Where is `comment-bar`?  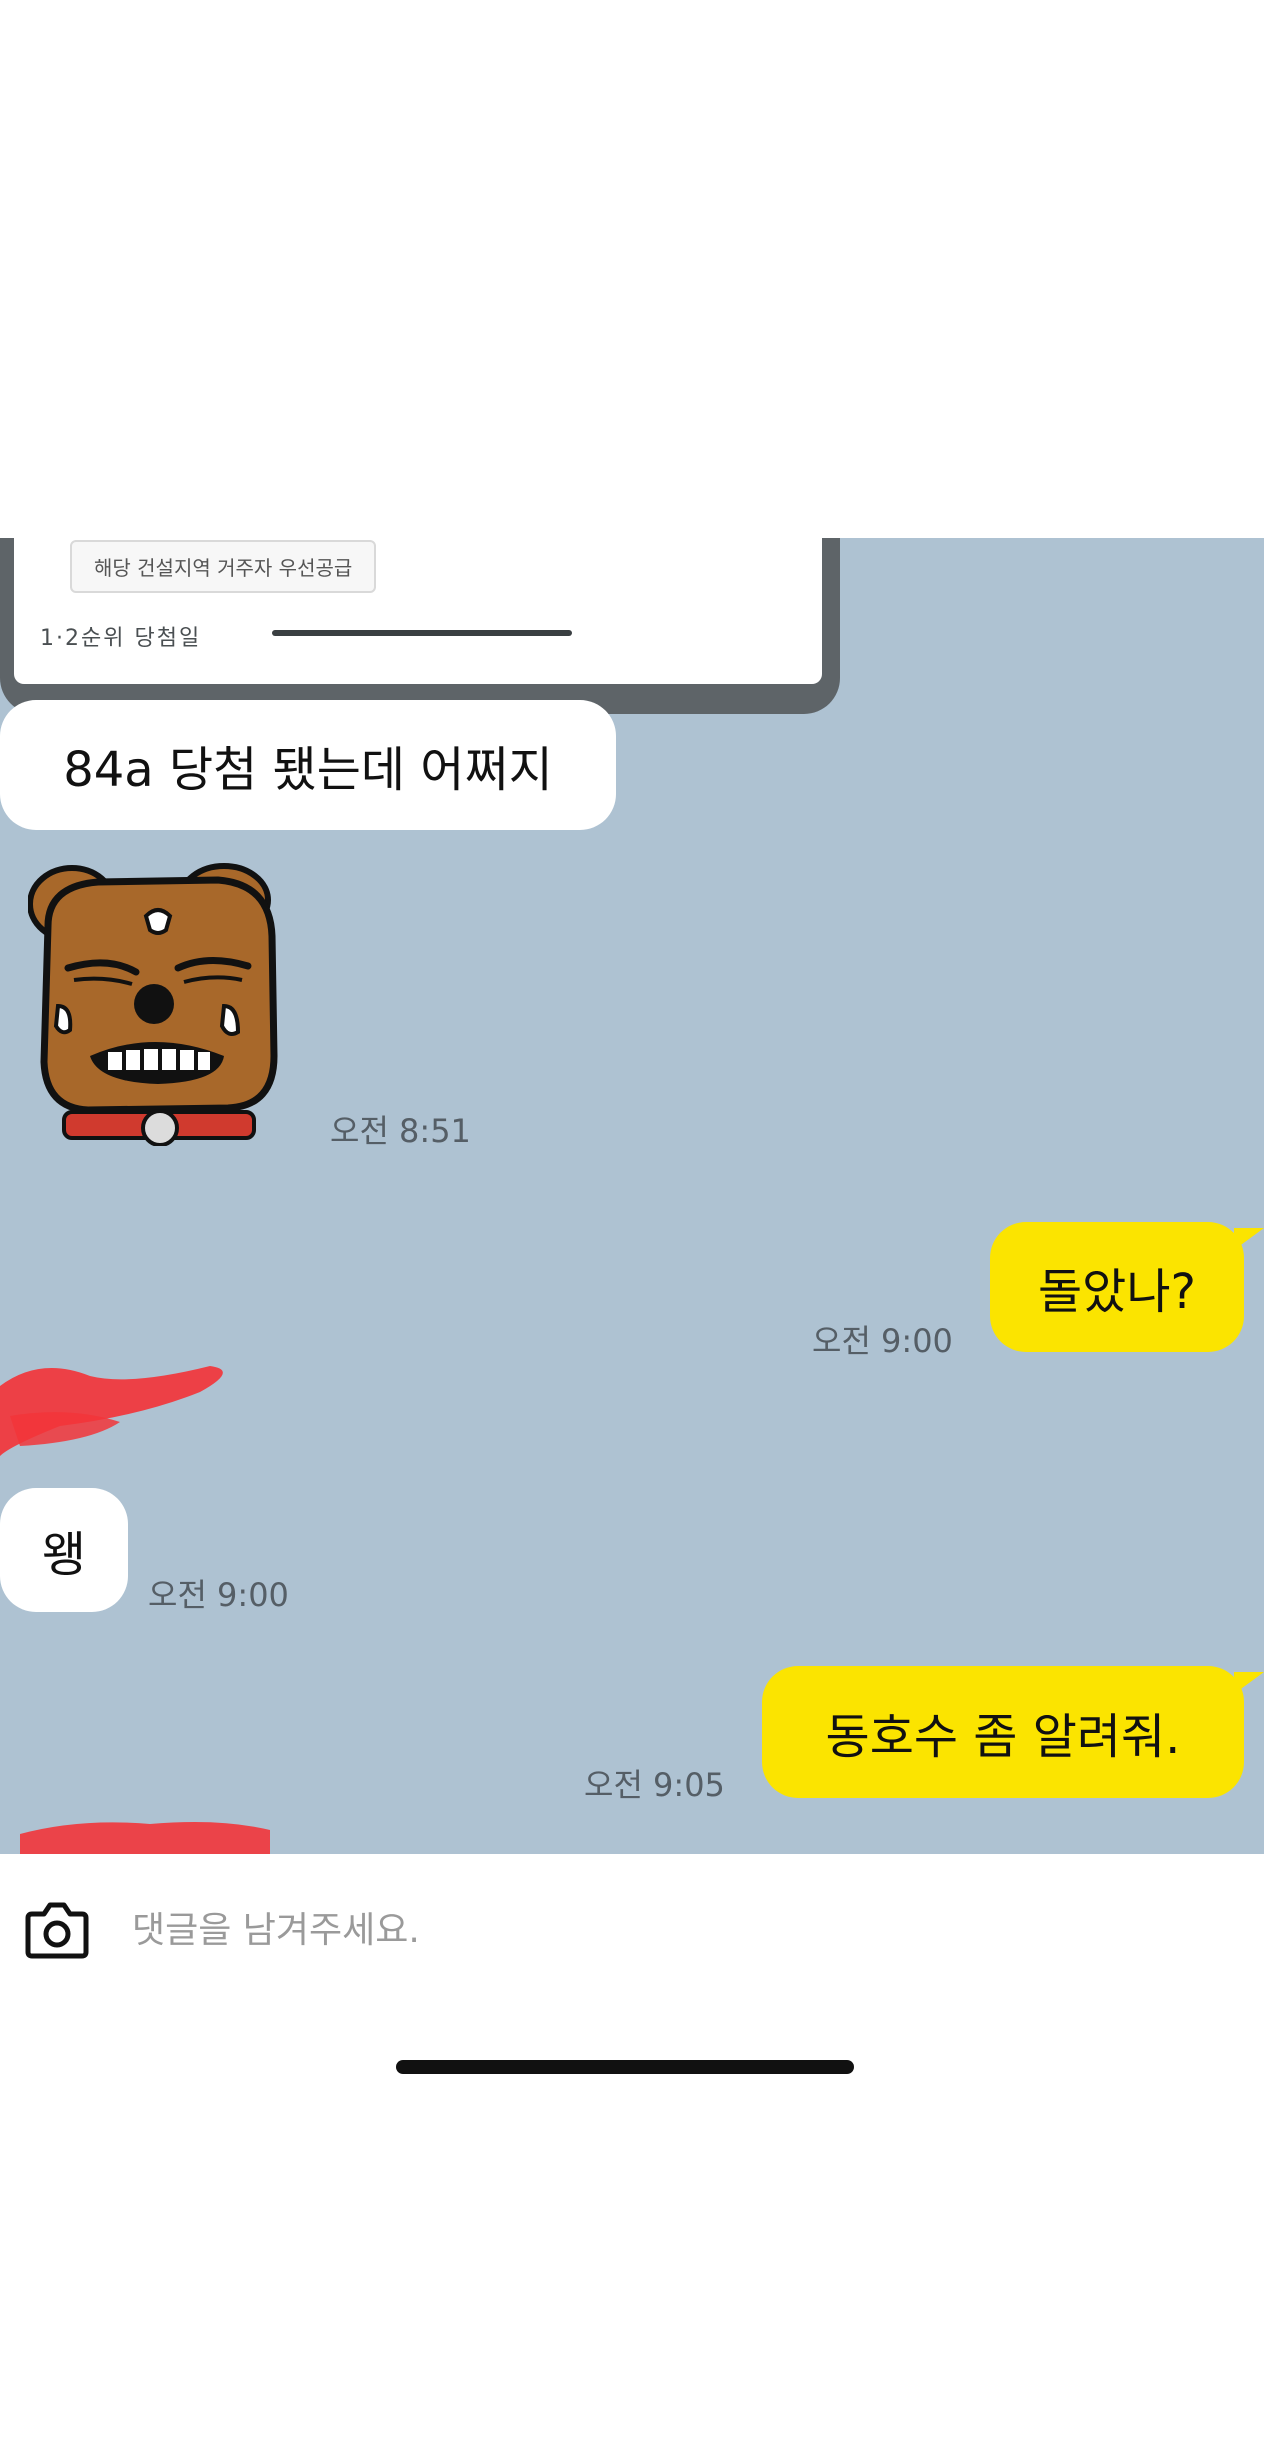 comment-bar is located at coordinates (632, 1929).